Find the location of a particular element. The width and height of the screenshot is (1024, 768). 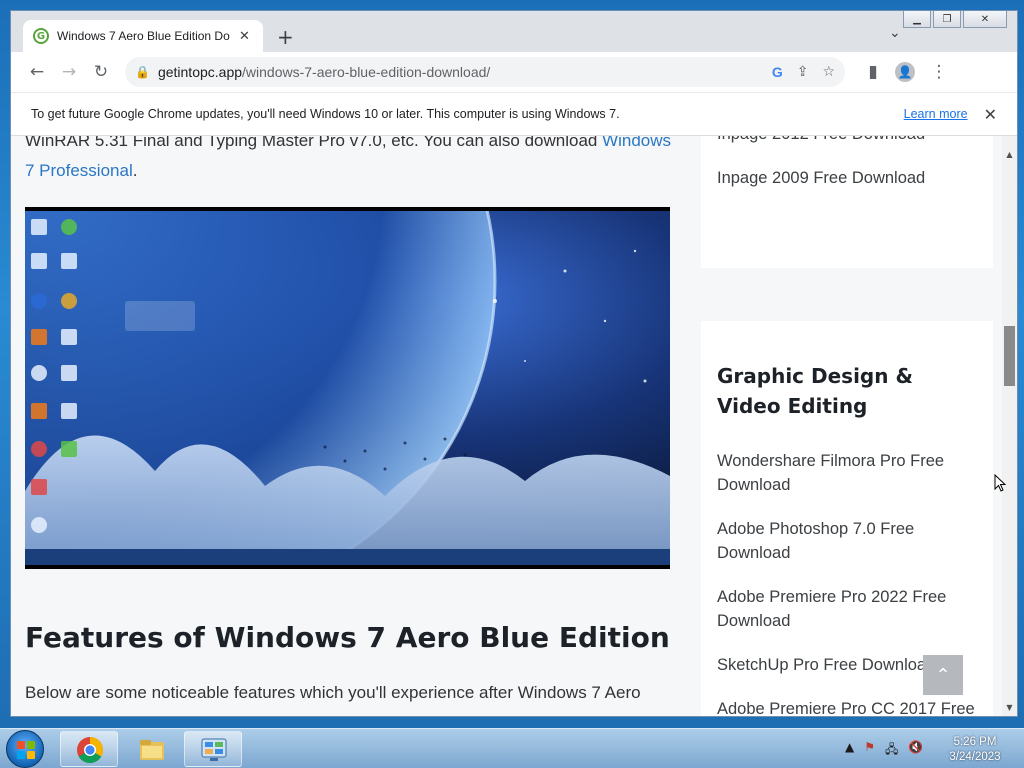

share-icon: ⇪ is located at coordinates (803, 72).